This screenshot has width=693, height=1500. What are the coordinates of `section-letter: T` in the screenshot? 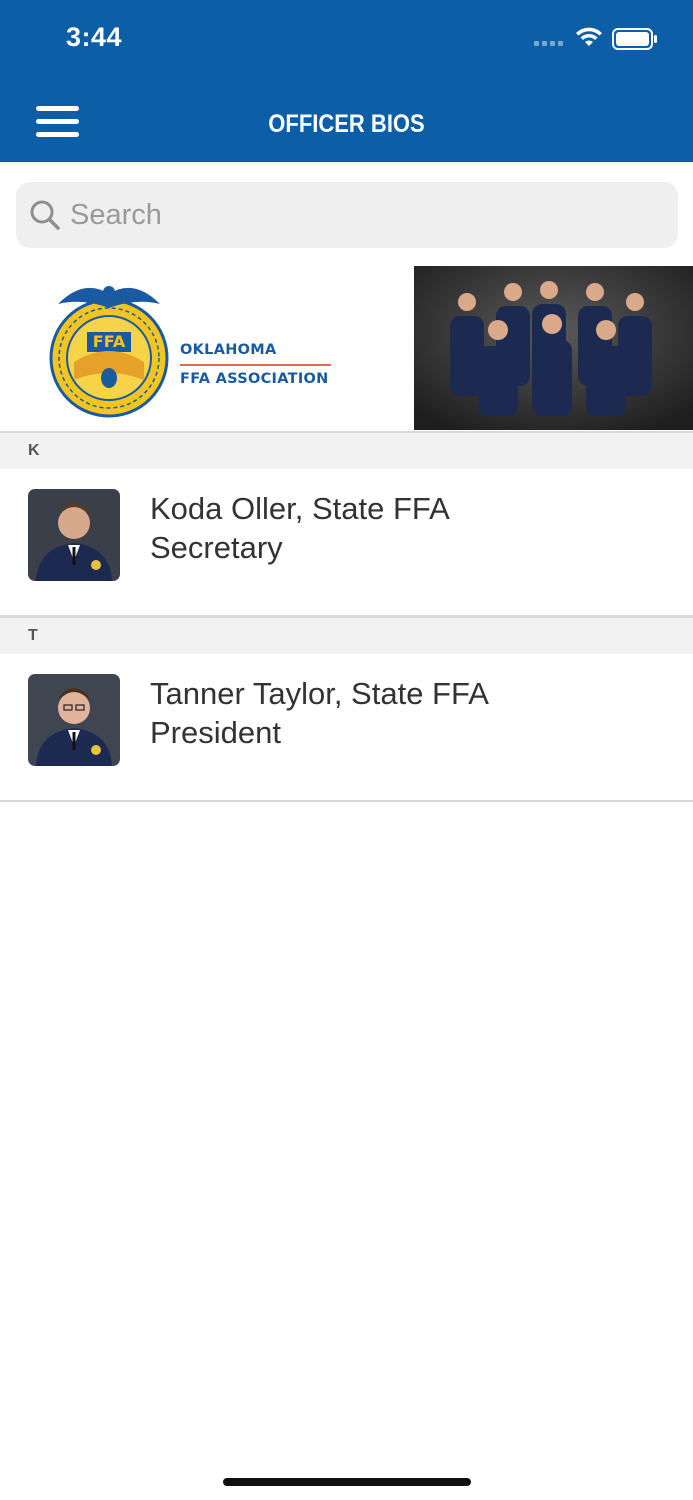 It's located at (33, 635).